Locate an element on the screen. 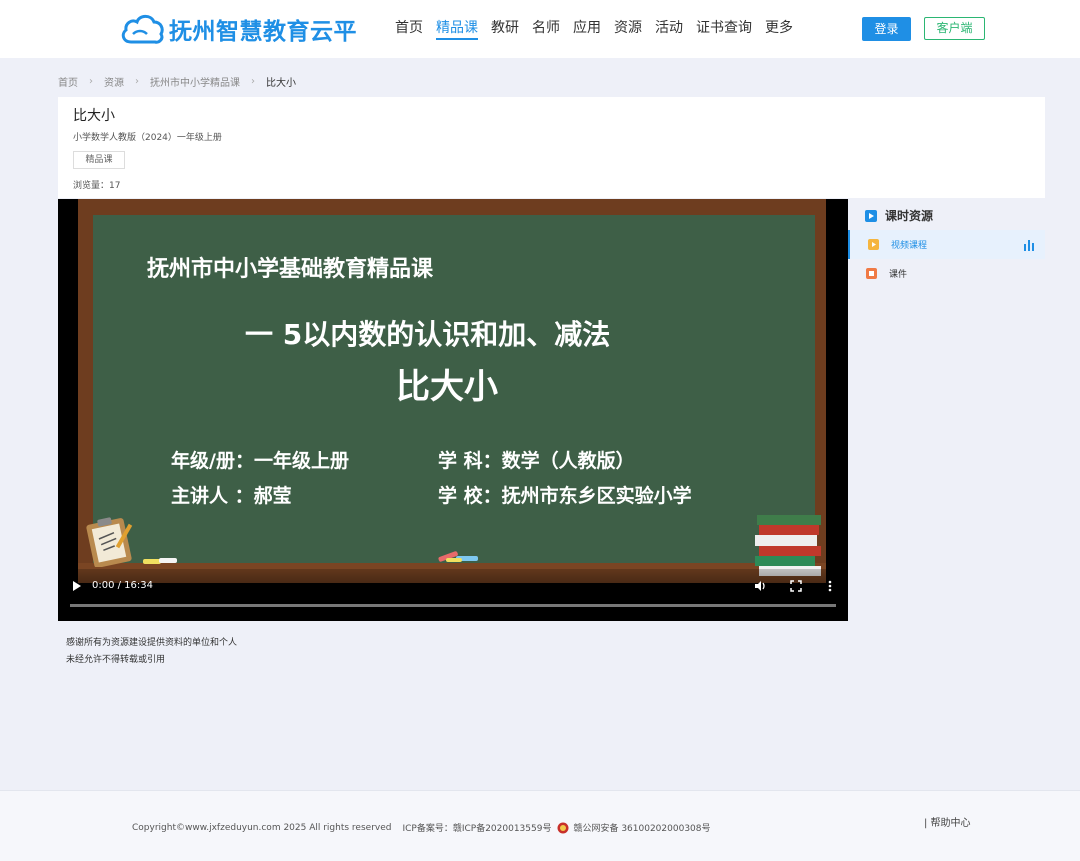  lesson-view-count: 浏览量：17 is located at coordinates (97, 186).